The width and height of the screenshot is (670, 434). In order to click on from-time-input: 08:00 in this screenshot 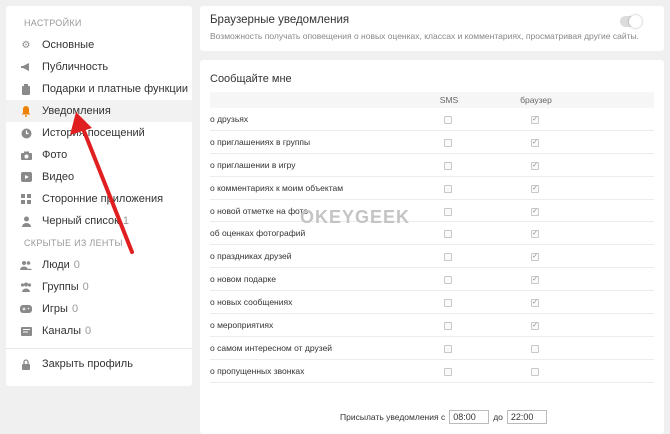, I will do `click(469, 417)`.